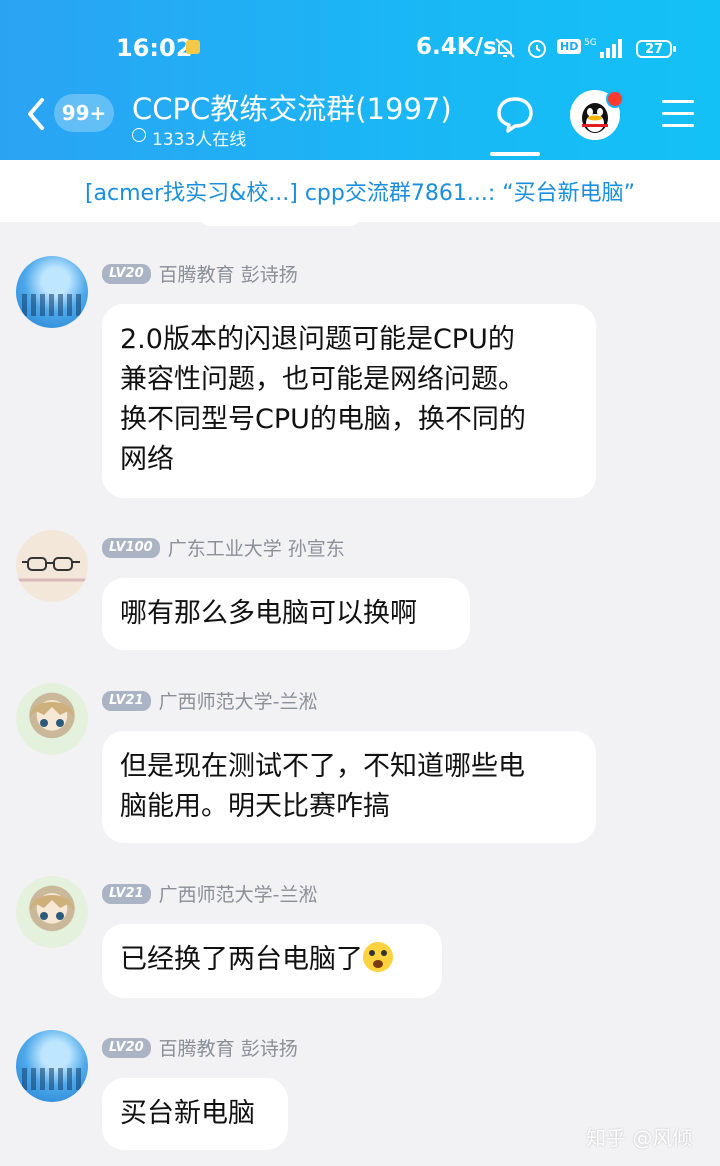  What do you see at coordinates (639, 1138) in the screenshot?
I see `watermark: 知乎 @风倾` at bounding box center [639, 1138].